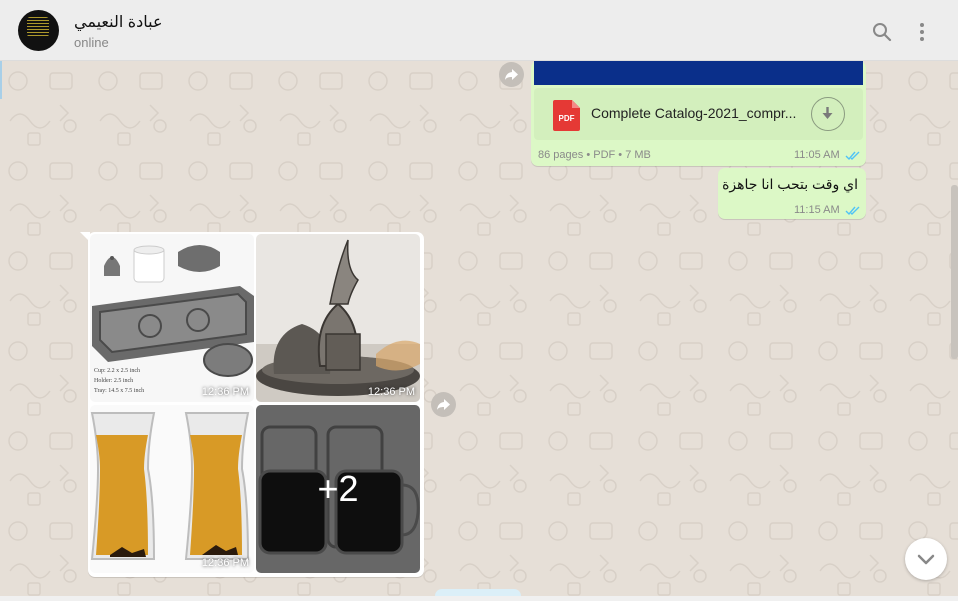 The width and height of the screenshot is (958, 601). Describe the element at coordinates (790, 184) in the screenshot. I see `message-text: اي وقت بتحب انا جاهزة` at that location.